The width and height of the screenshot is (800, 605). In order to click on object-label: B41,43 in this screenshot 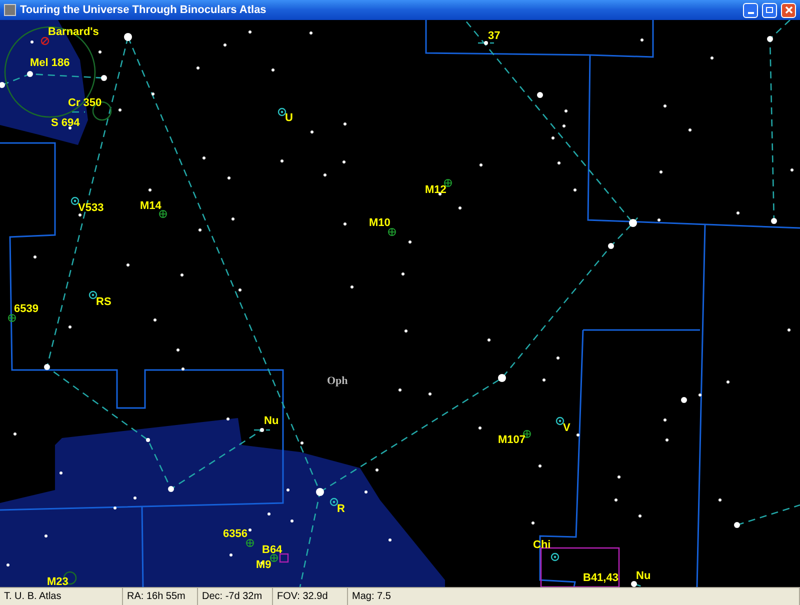, I will do `click(600, 578)`.